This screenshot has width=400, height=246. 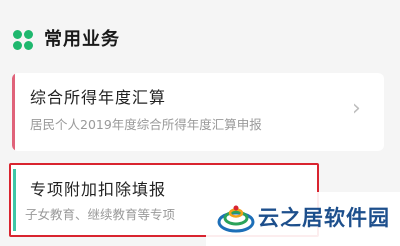 I want to click on section-title: 常用业务, so click(x=82, y=39).